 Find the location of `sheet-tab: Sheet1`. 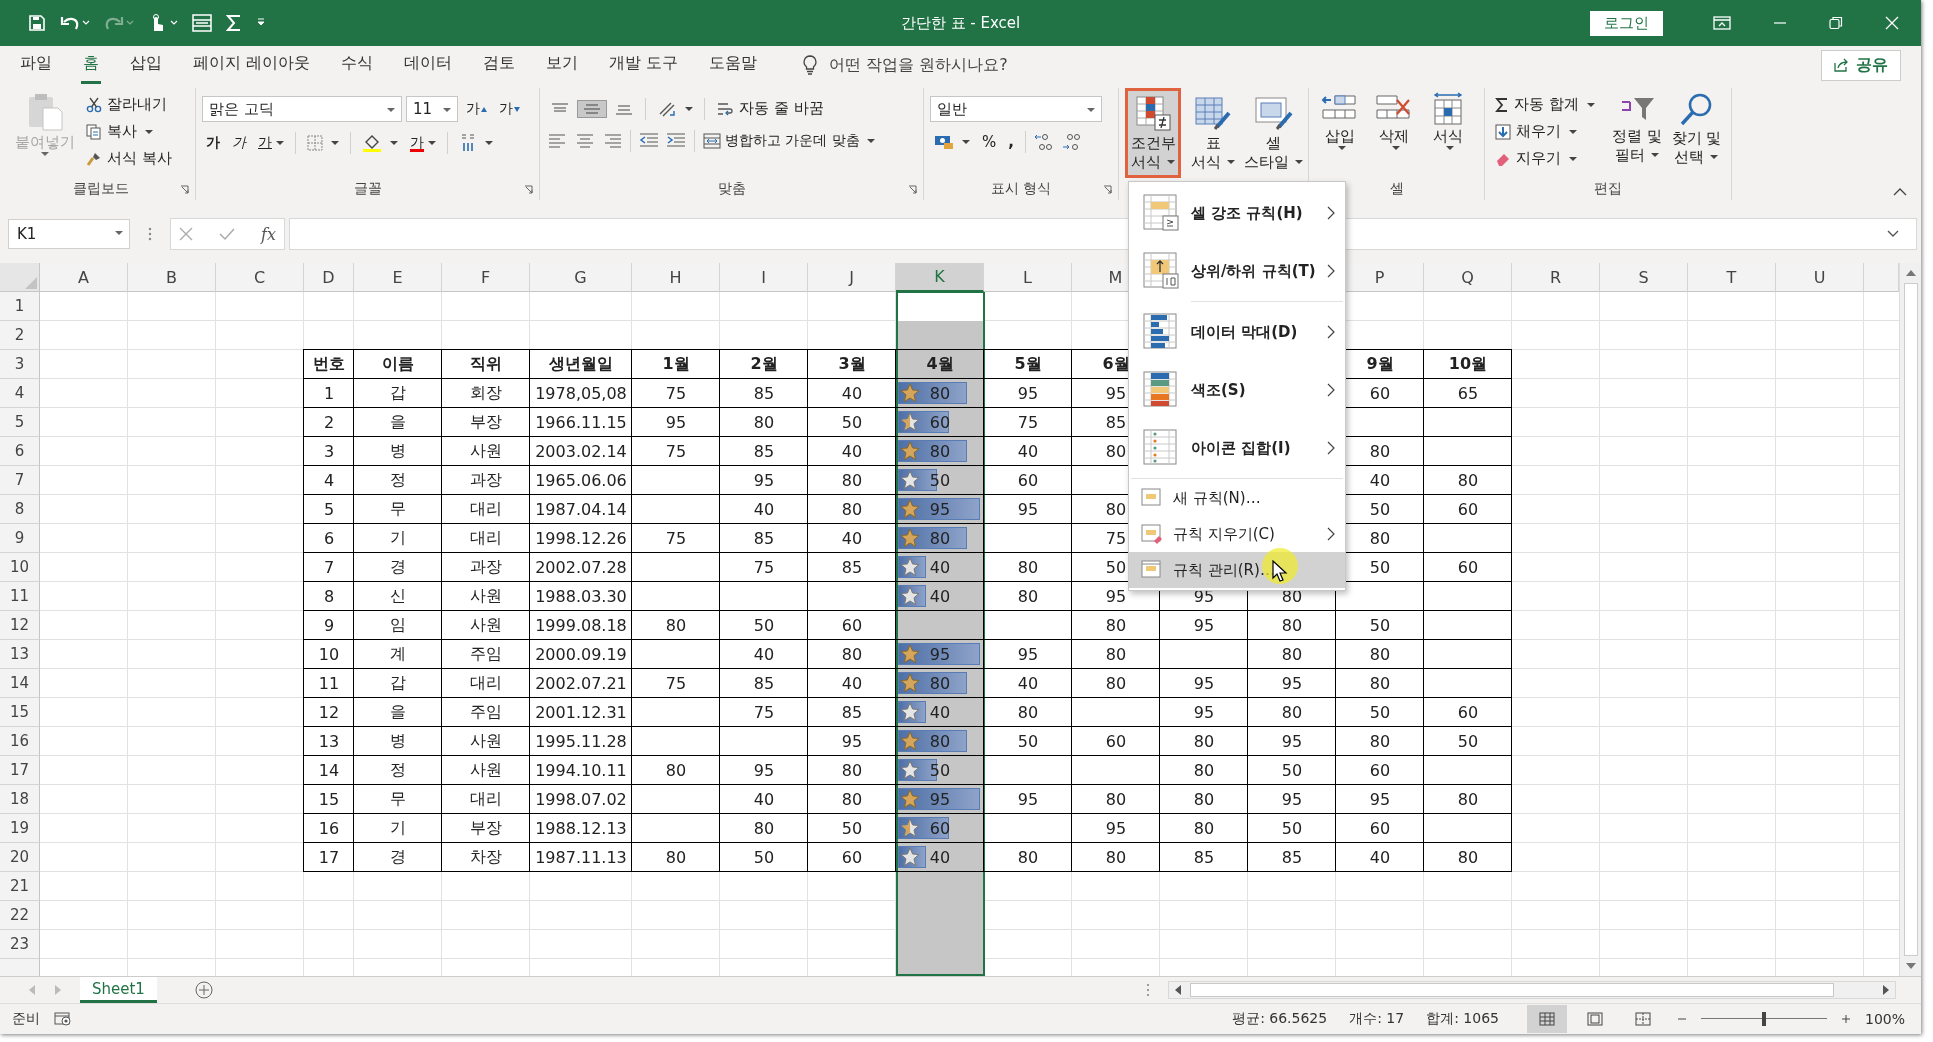

sheet-tab: Sheet1 is located at coordinates (118, 990).